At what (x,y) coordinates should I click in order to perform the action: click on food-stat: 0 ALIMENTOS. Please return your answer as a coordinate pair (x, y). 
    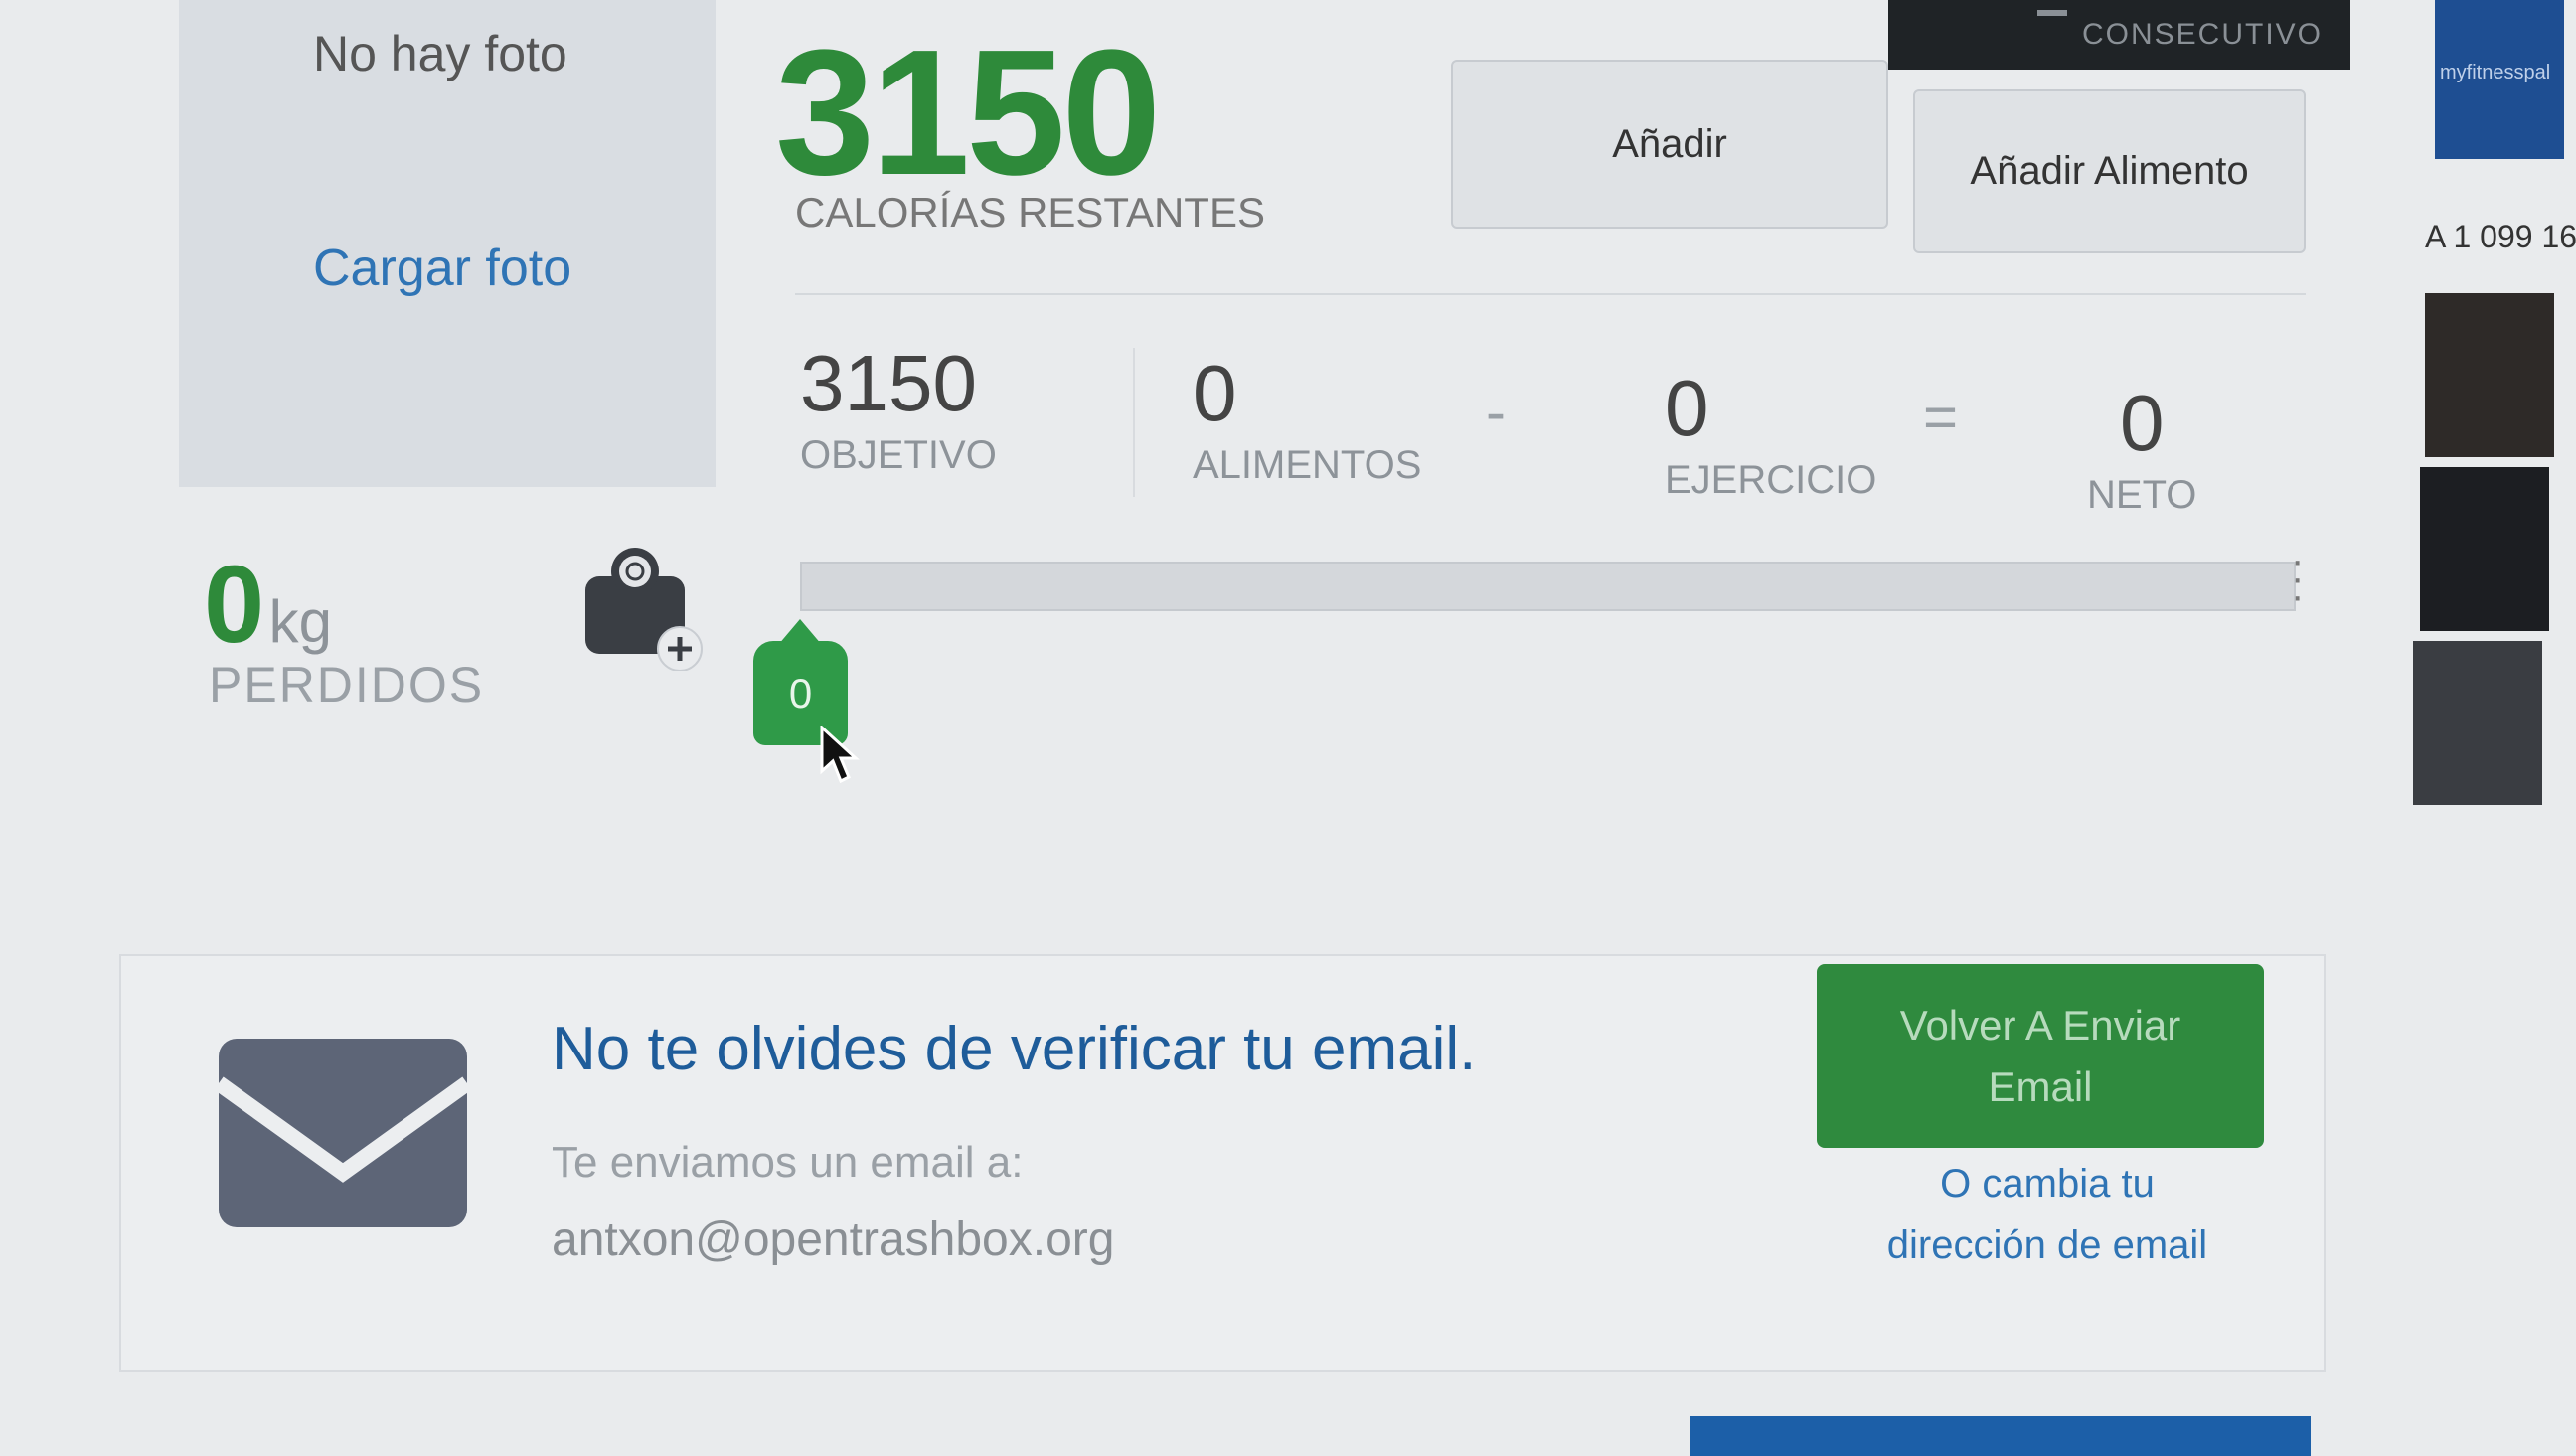
    Looking at the image, I should click on (1307, 418).